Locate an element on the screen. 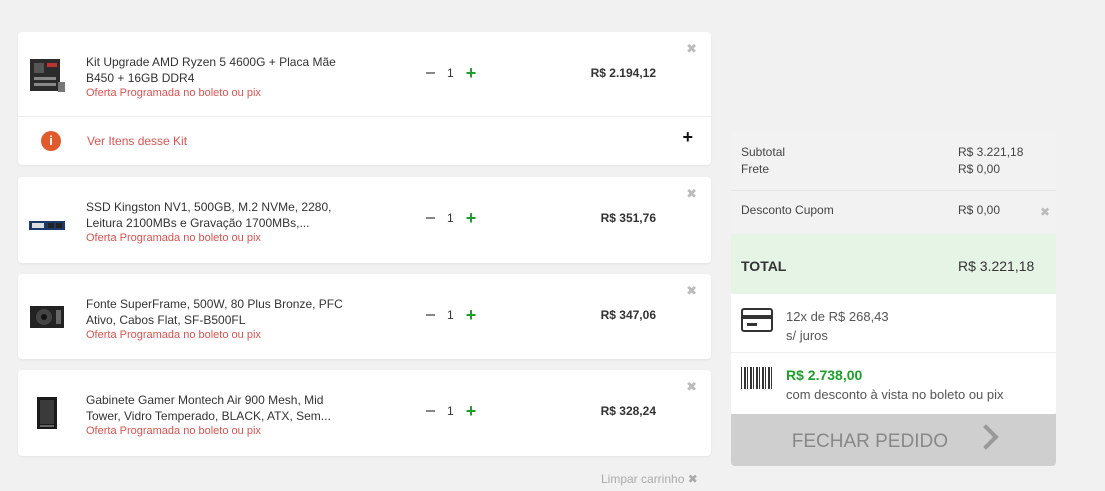  view-kit-items-link: Ver Itens desse Kit is located at coordinates (137, 141).